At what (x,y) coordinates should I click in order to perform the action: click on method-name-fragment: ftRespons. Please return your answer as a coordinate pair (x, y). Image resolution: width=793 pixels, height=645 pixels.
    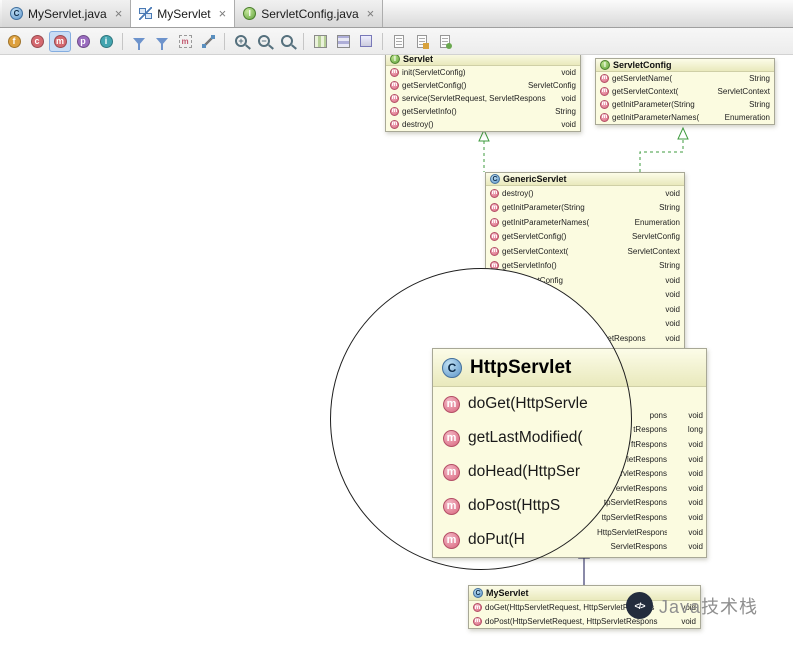
    Looking at the image, I should click on (648, 444).